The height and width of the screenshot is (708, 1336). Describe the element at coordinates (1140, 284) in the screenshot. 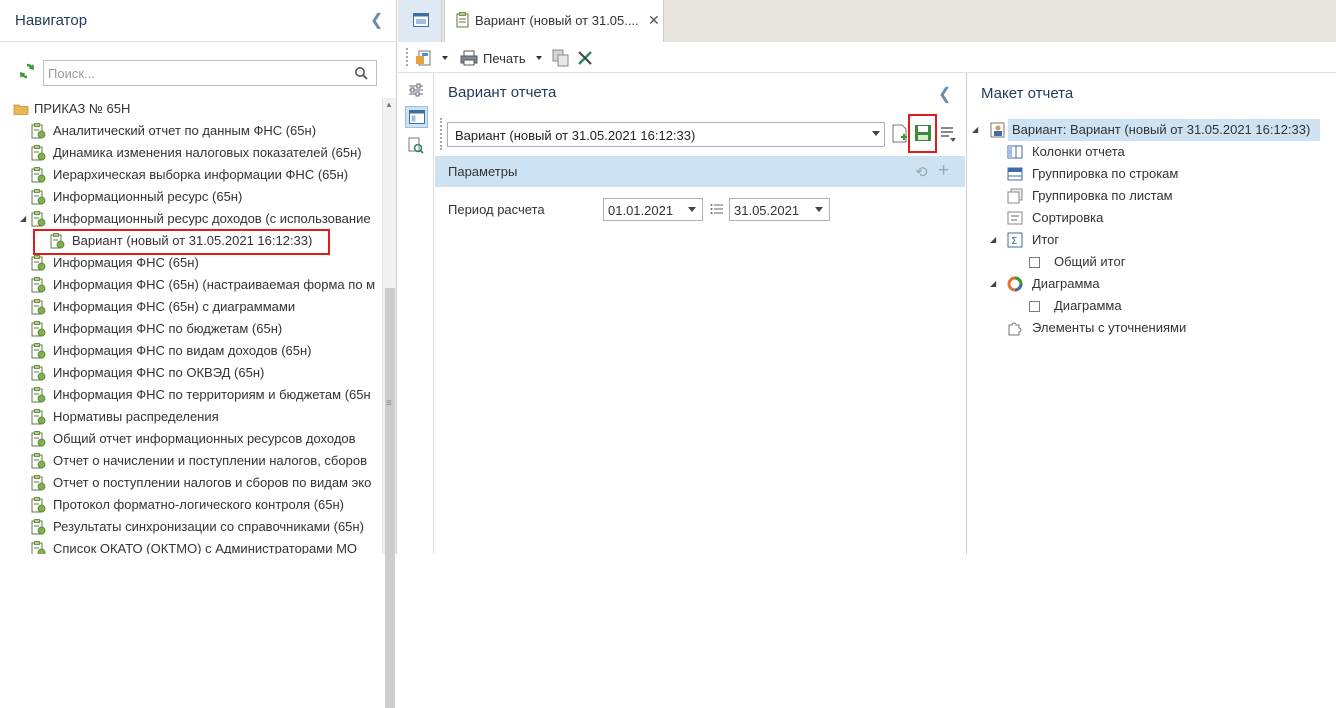

I see `layout-chart: ◢ Диаграмма` at that location.